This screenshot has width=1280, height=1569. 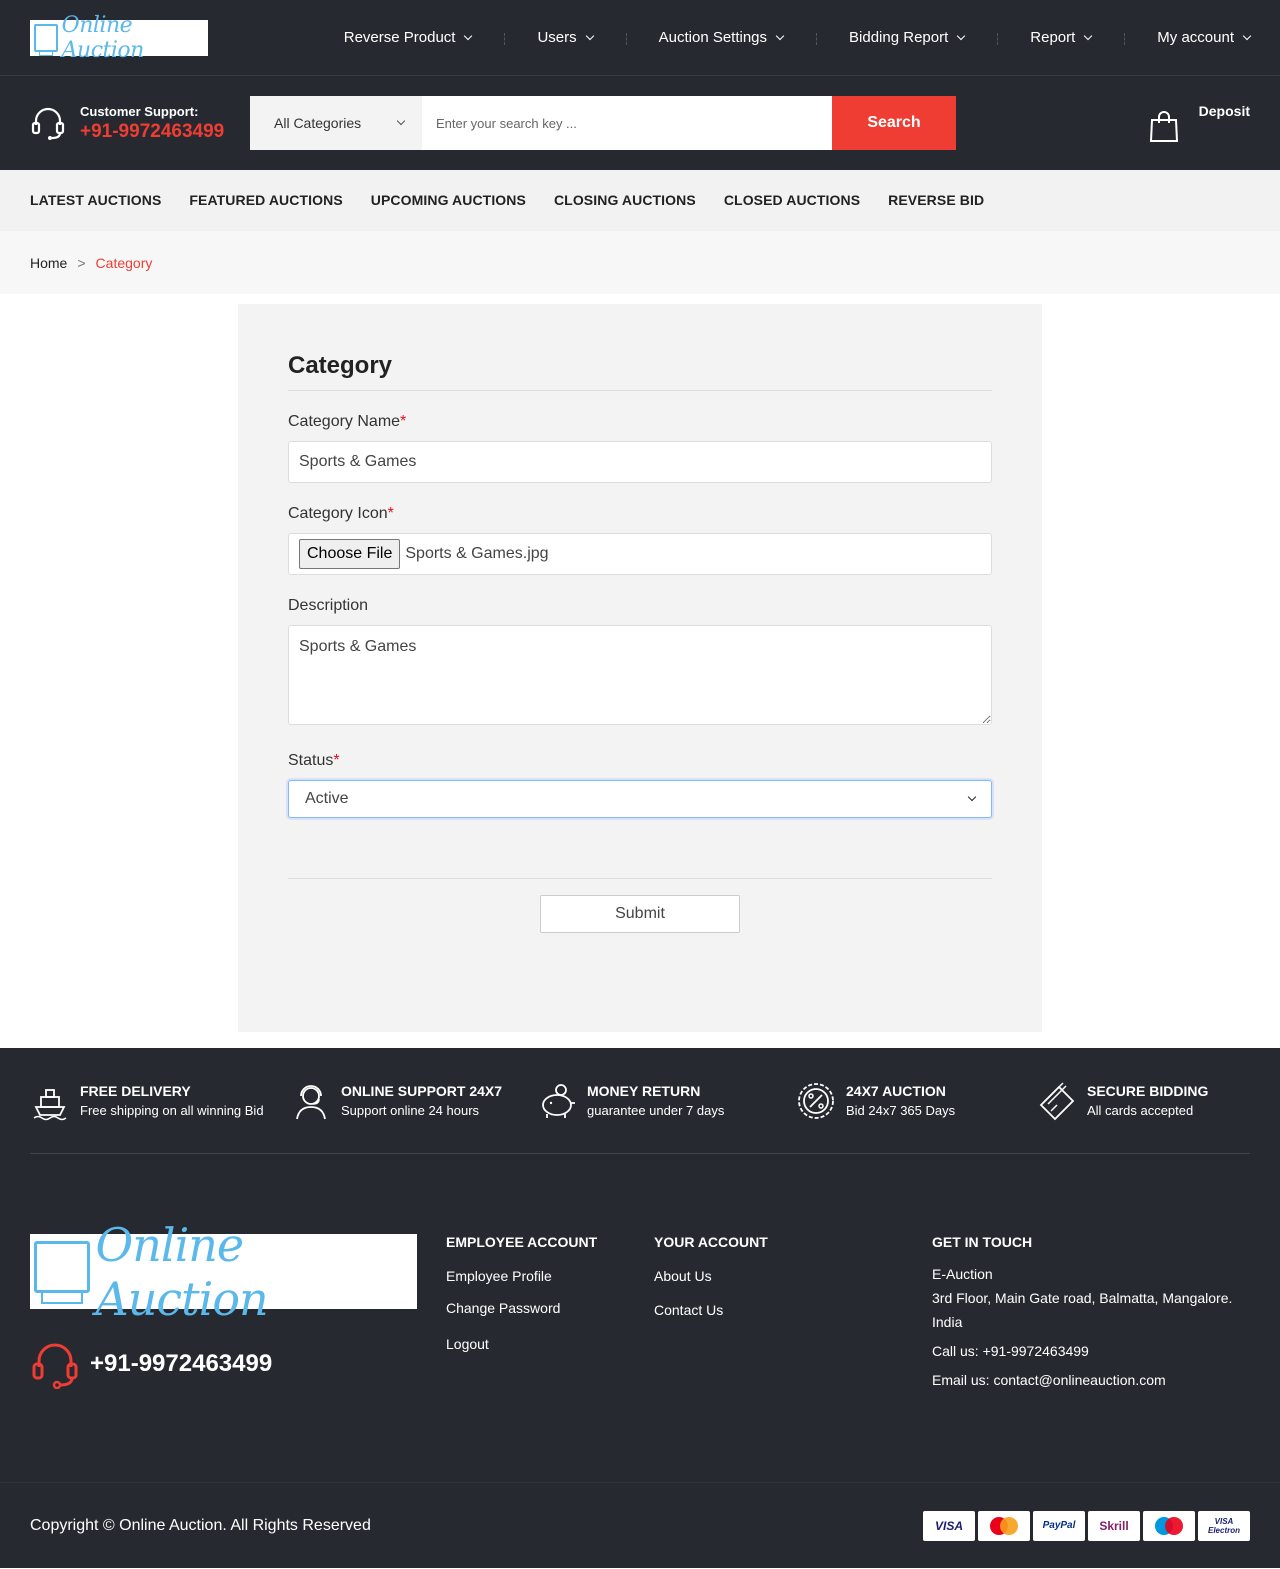 I want to click on catnav-closing-auctions: CLOSING AUCTIONS, so click(x=625, y=200).